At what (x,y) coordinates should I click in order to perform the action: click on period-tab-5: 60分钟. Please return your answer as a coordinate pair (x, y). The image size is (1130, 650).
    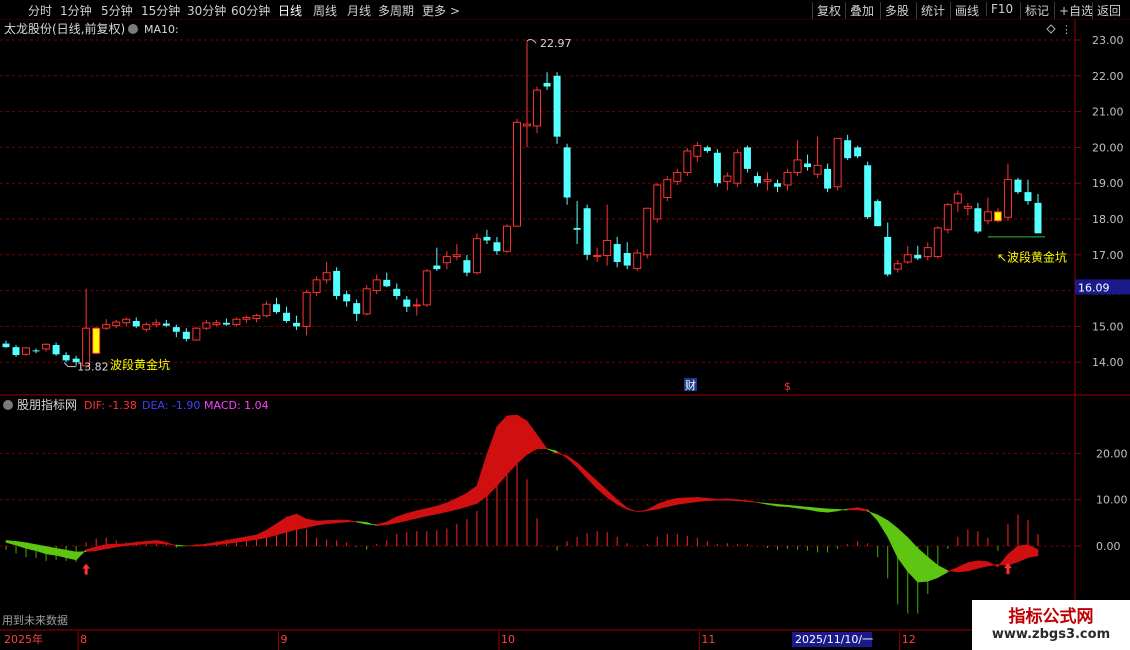
    Looking at the image, I should click on (250, 10).